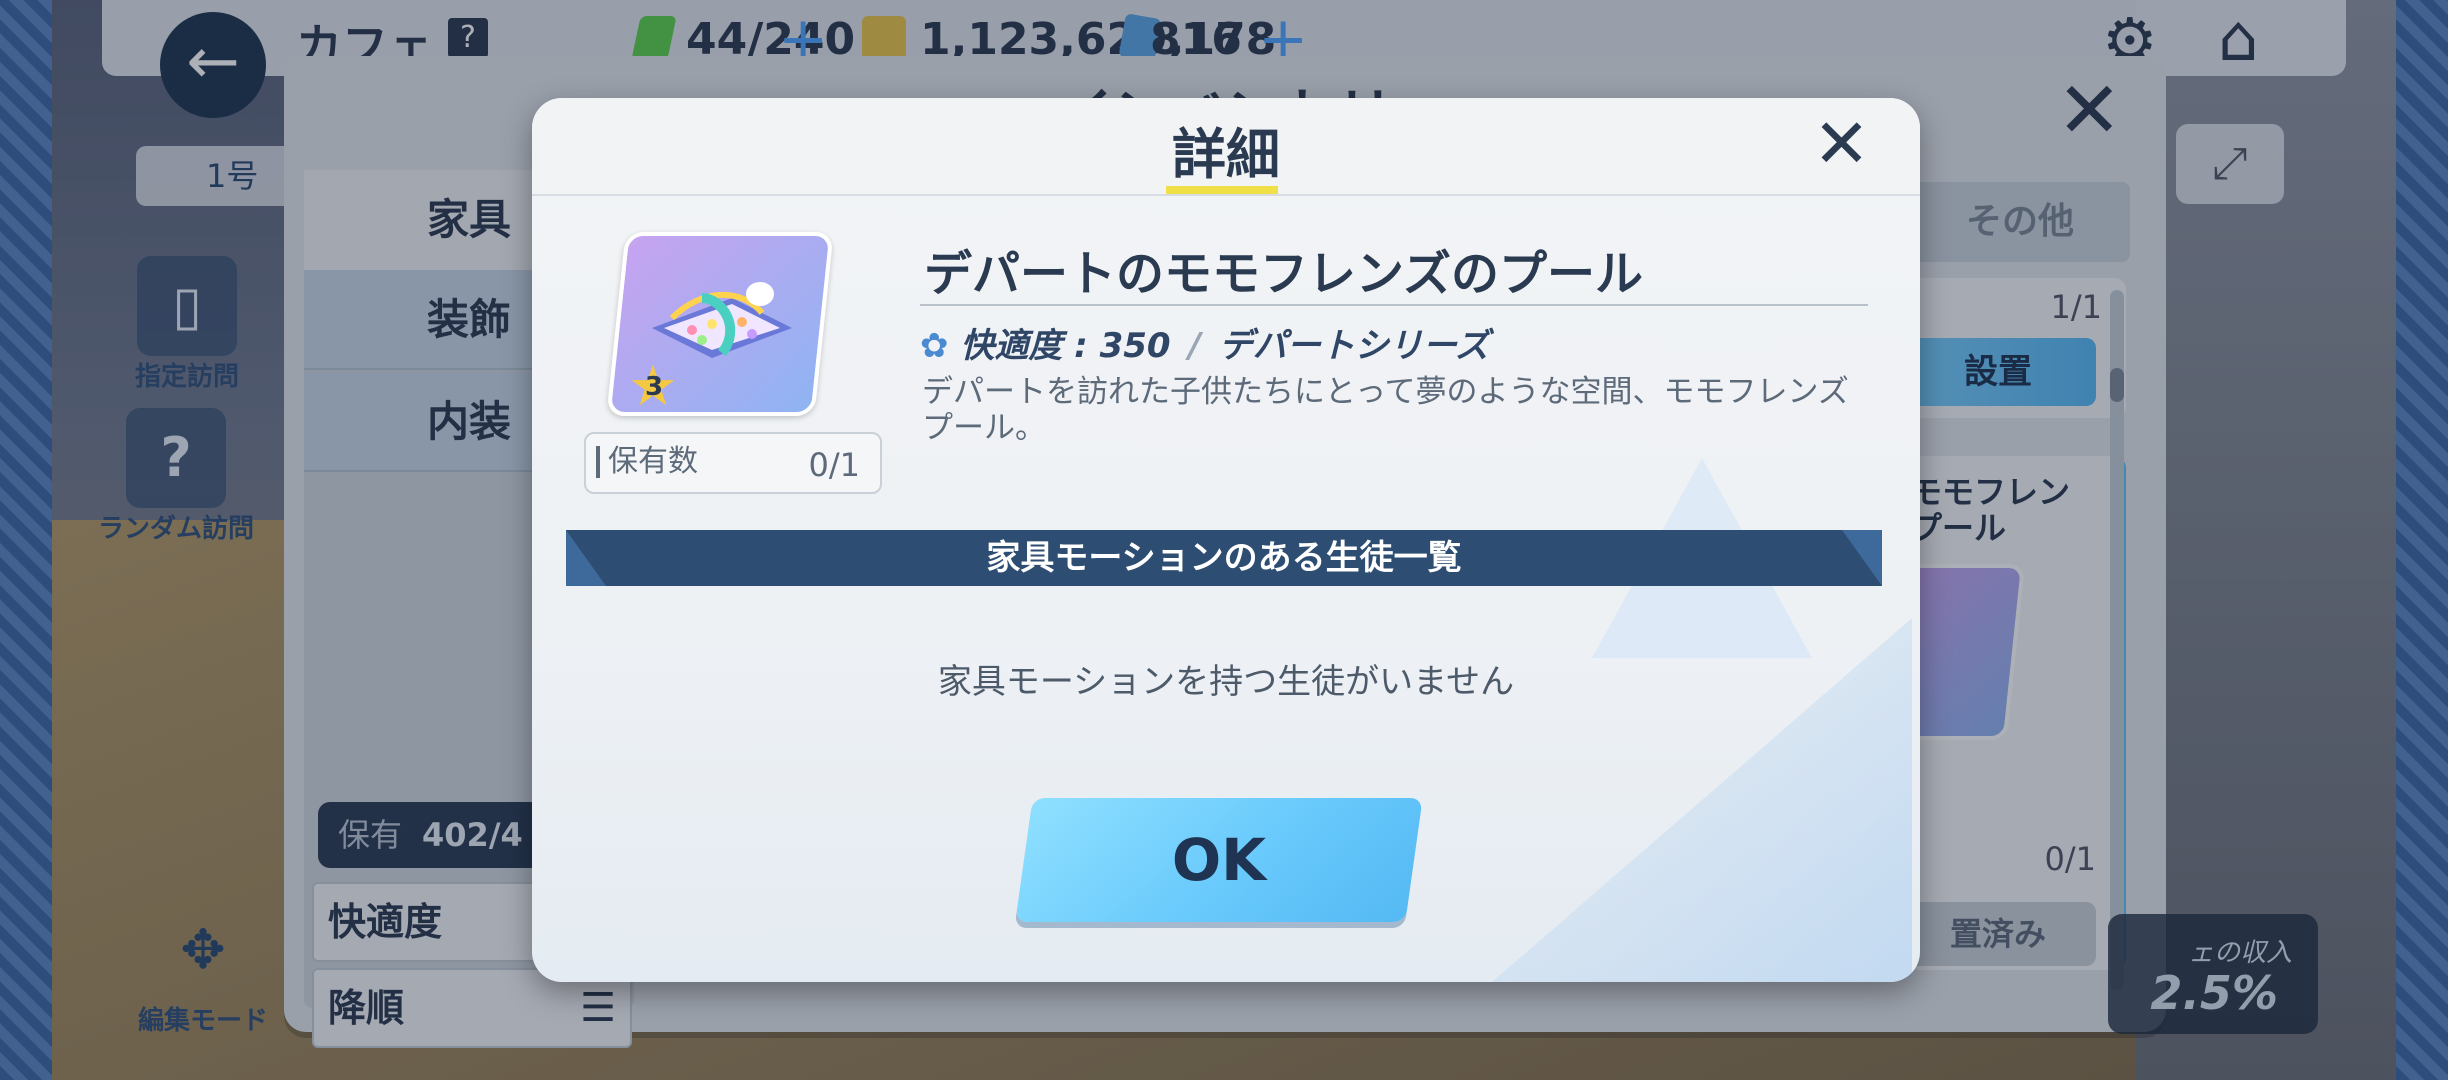 The image size is (2448, 1080). Describe the element at coordinates (733, 463) in the screenshot. I see `owned-count-box: 保有数 0/1` at that location.